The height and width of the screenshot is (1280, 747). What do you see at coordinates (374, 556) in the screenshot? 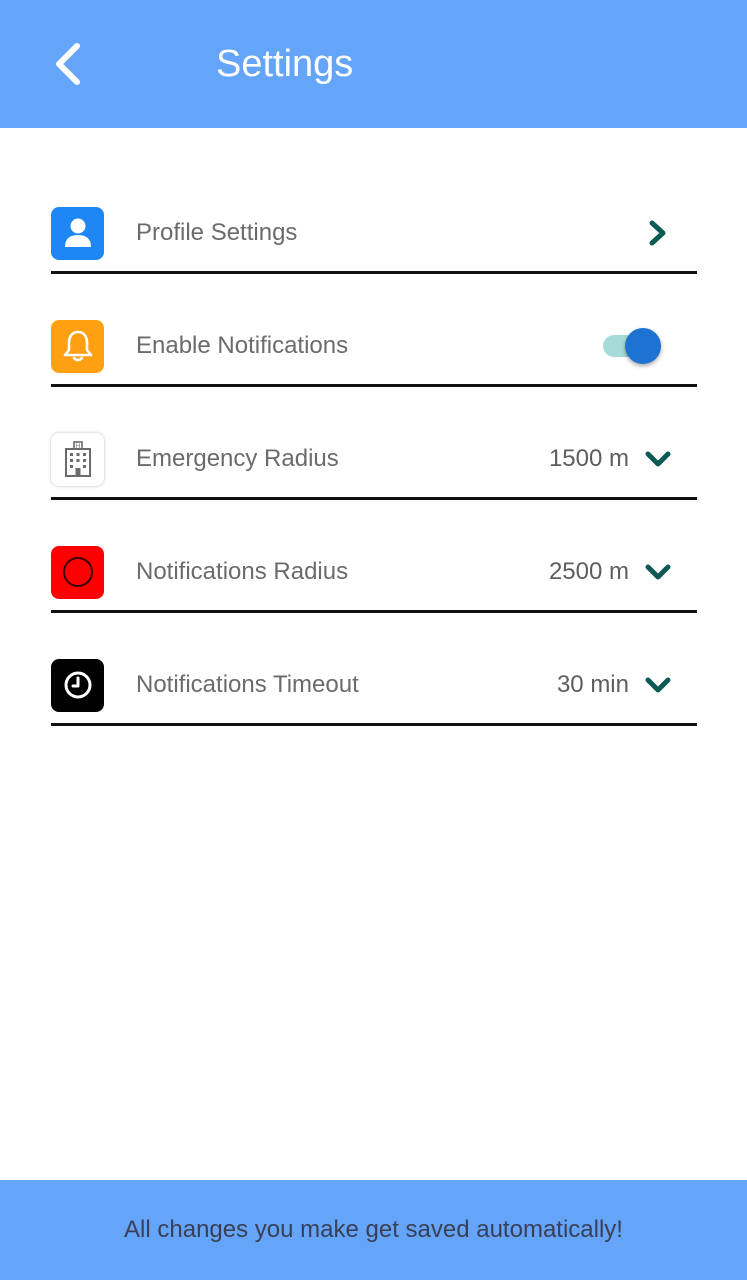
I see `notifications-radius-row: Notifications Radius 2500 m` at bounding box center [374, 556].